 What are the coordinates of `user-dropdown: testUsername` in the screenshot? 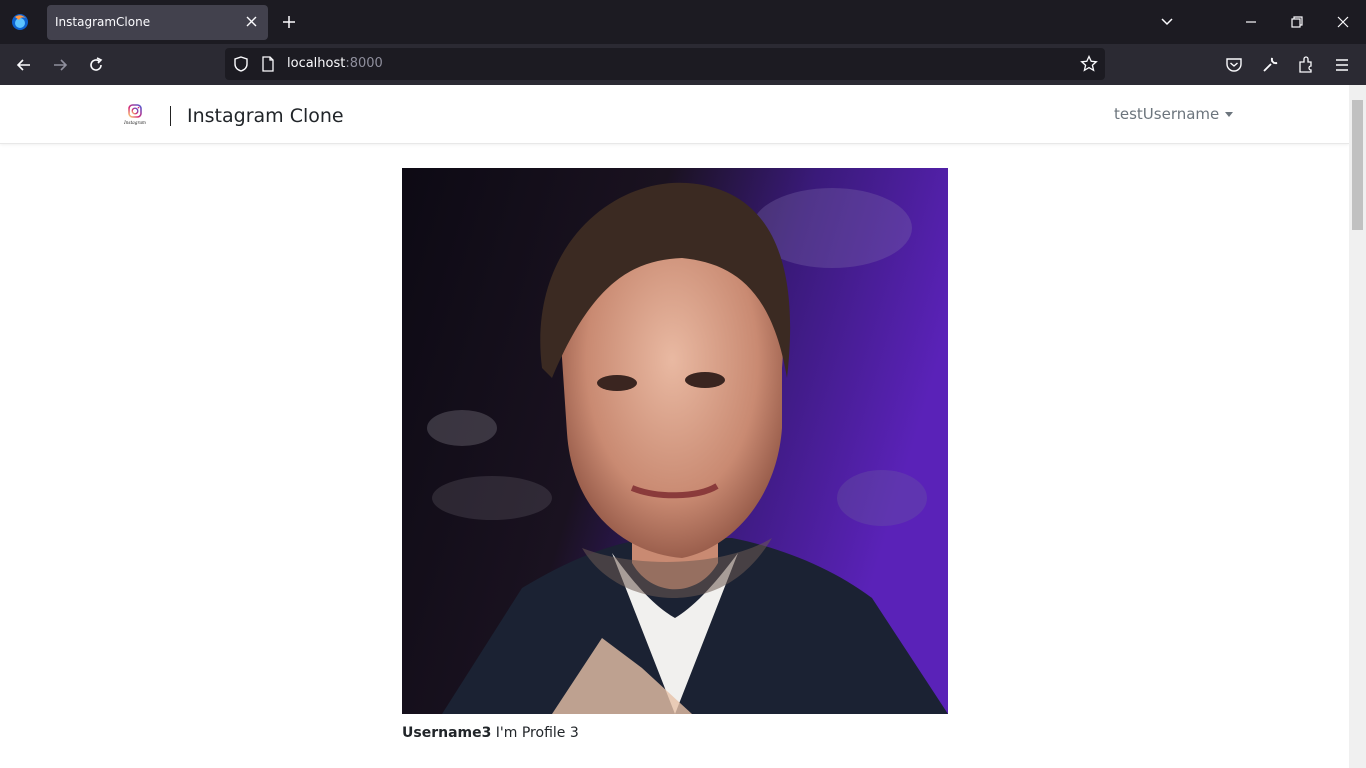 It's located at (1174, 114).